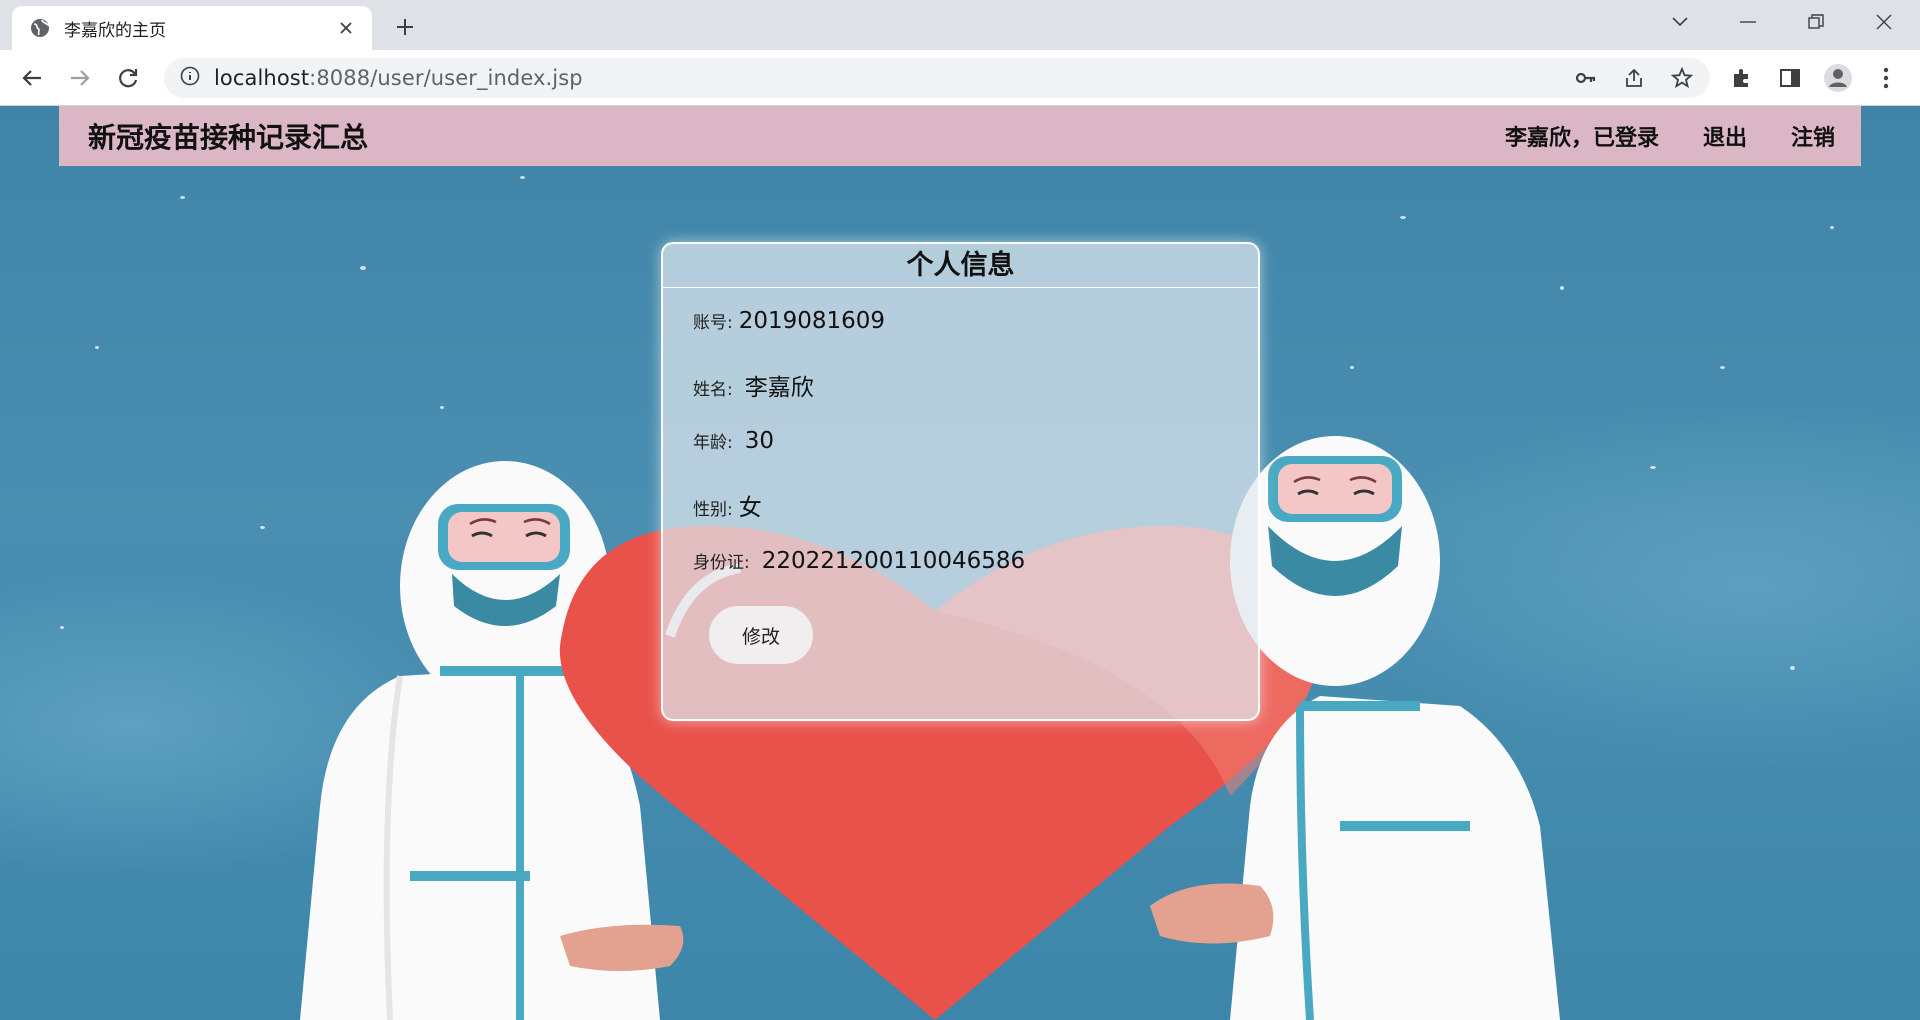 This screenshot has height=1020, width=1920. I want to click on url-text: localhost:8088/user/user_index.jsp, so click(398, 78).